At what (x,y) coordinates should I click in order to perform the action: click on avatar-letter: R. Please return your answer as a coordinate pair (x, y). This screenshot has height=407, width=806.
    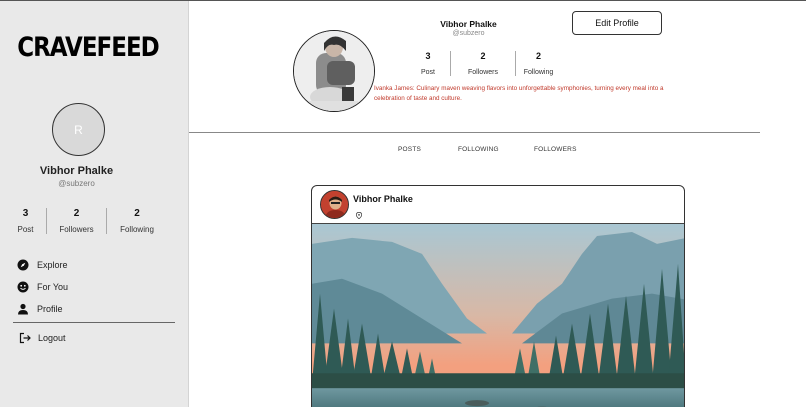
    Looking at the image, I should click on (78, 129).